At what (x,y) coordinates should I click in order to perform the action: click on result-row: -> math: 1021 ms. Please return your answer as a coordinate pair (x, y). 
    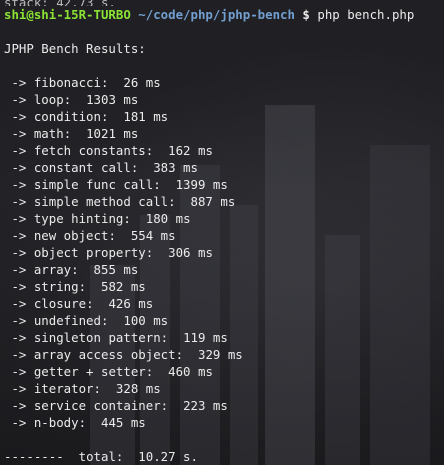
    Looking at the image, I should click on (71, 133).